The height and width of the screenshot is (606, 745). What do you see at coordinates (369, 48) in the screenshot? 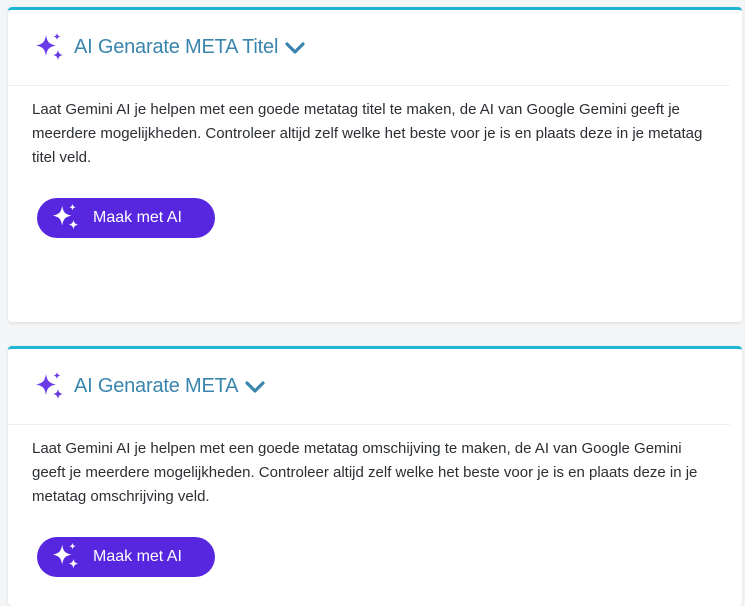
I see `card-header: AI Genarate META Titel` at bounding box center [369, 48].